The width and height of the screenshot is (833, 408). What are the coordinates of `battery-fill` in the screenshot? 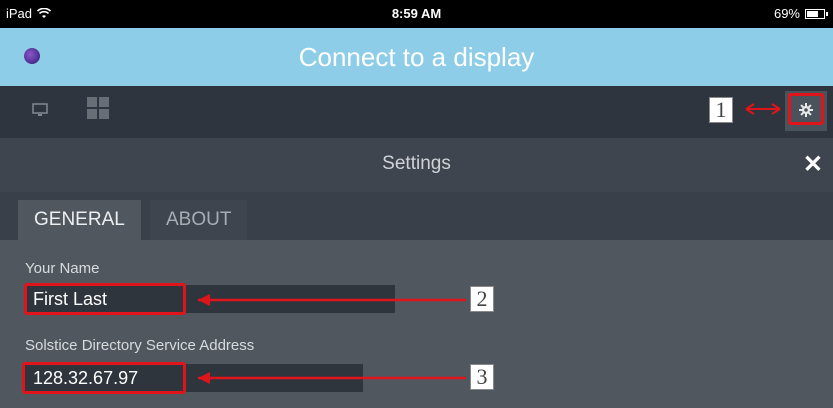 It's located at (813, 13).